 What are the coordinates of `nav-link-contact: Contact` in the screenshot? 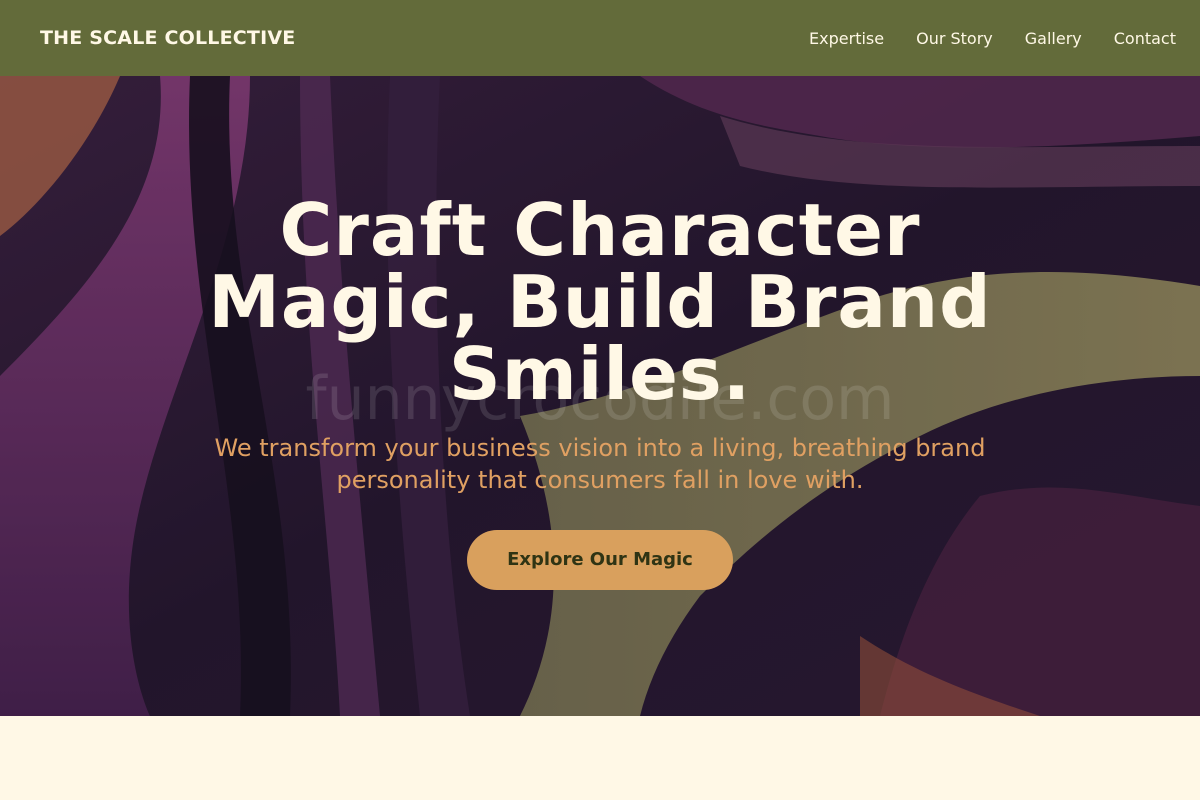 It's located at (1145, 38).